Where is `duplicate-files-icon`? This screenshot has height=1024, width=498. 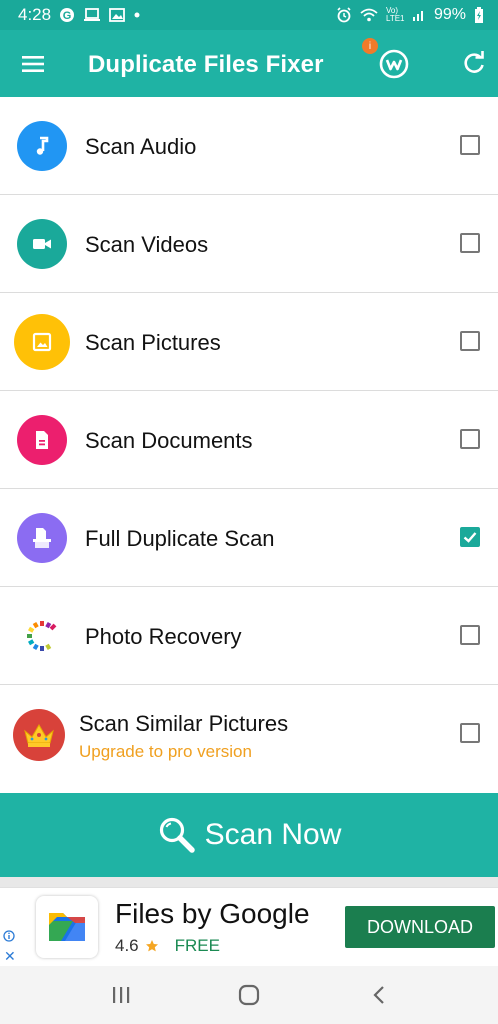
duplicate-files-icon is located at coordinates (42, 538).